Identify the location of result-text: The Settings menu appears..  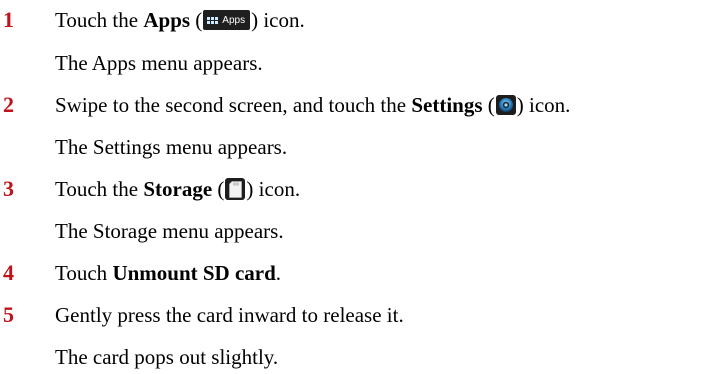
(171, 146).